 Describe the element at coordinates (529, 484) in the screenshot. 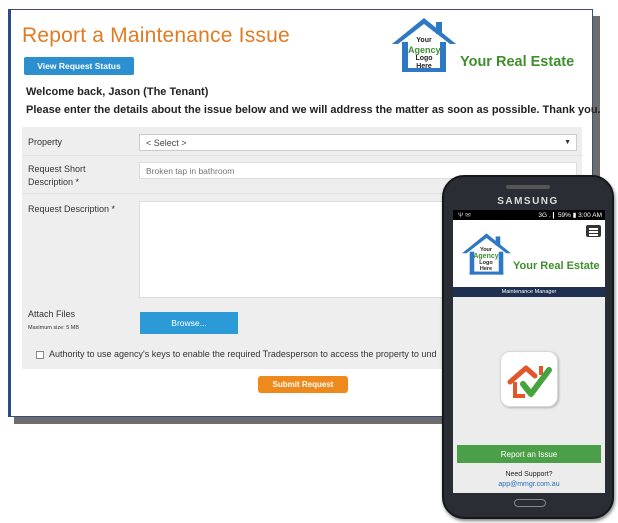

I see `support-email-link: app@mmgr.com.au` at that location.